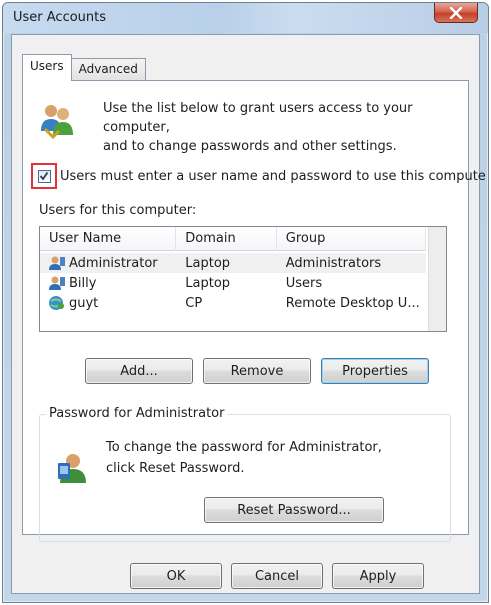 This screenshot has width=491, height=605. What do you see at coordinates (176, 576) in the screenshot?
I see `ok-button: OK` at bounding box center [176, 576].